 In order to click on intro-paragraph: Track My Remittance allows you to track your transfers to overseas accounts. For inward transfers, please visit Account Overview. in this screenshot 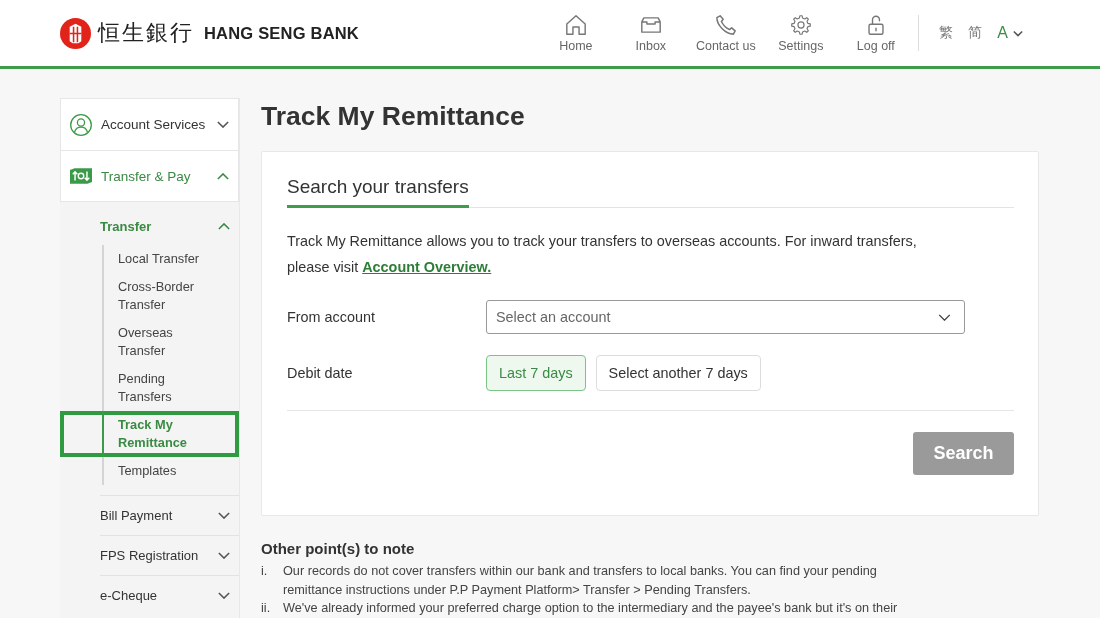, I will do `click(602, 254)`.